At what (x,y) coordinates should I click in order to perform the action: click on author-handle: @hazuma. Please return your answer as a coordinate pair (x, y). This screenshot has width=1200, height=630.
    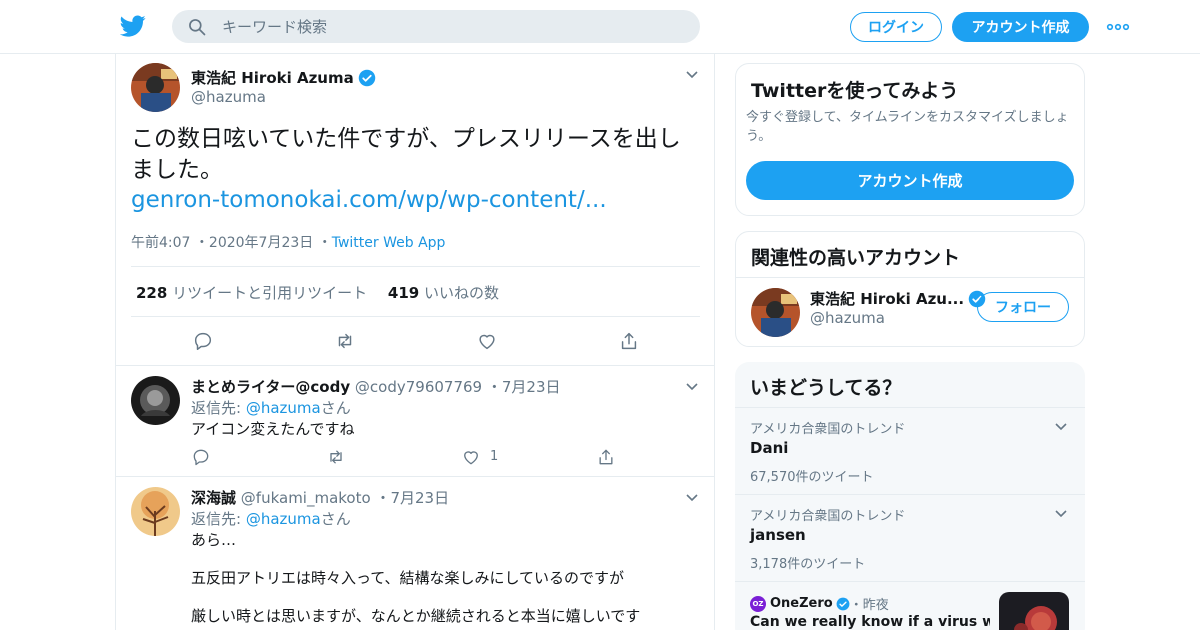
    Looking at the image, I should click on (228, 97).